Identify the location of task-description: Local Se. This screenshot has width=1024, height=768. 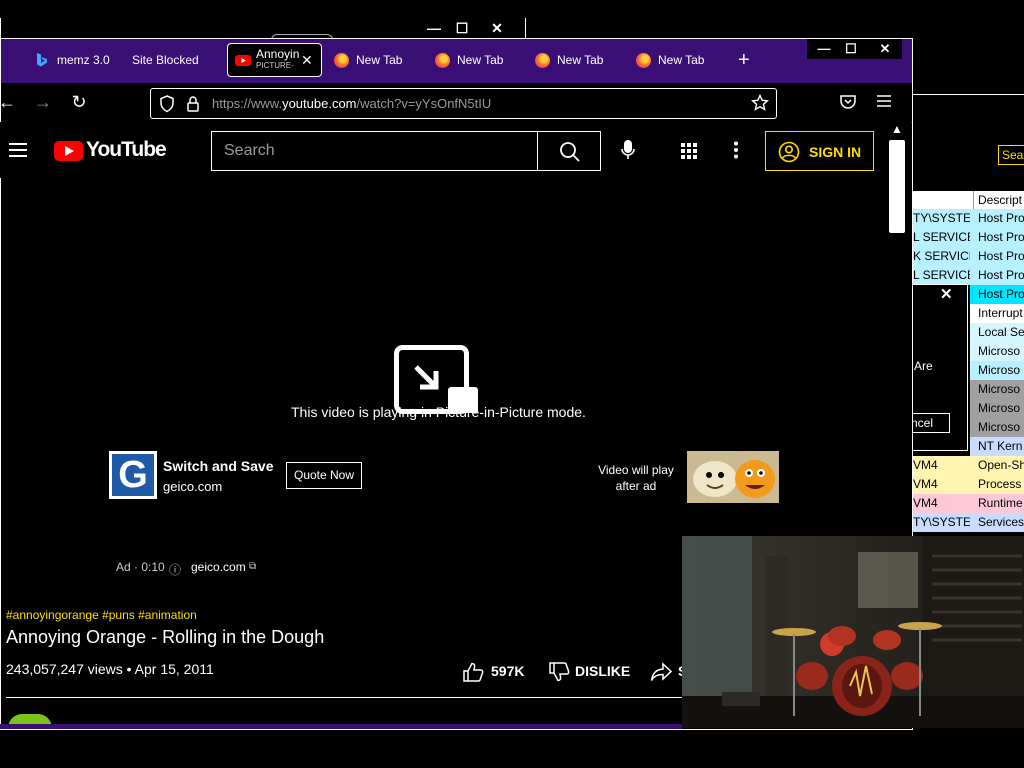
(1001, 332).